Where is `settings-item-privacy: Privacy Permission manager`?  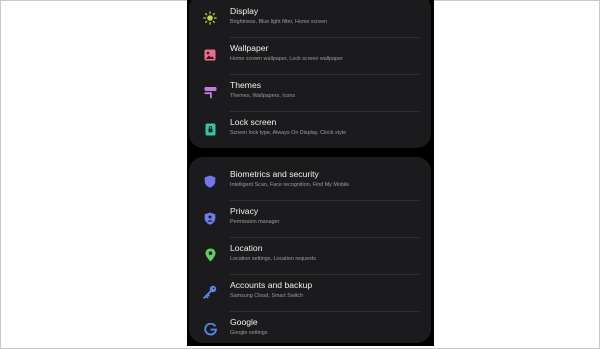 settings-item-privacy: Privacy Permission manager is located at coordinates (310, 219).